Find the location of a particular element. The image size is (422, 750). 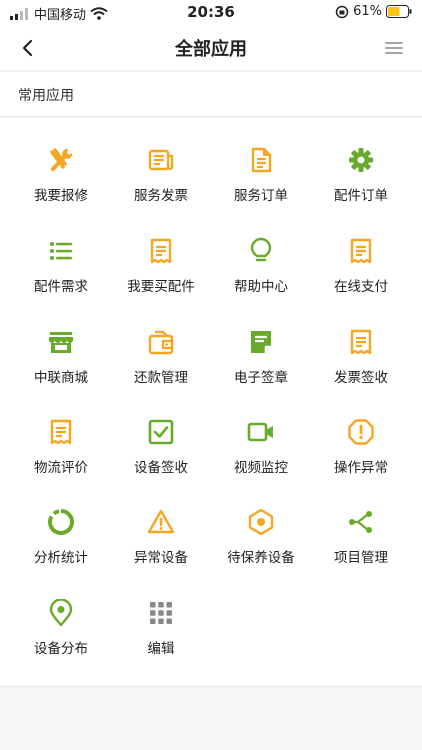

app-tile: 帮助中心 is located at coordinates (261, 252).